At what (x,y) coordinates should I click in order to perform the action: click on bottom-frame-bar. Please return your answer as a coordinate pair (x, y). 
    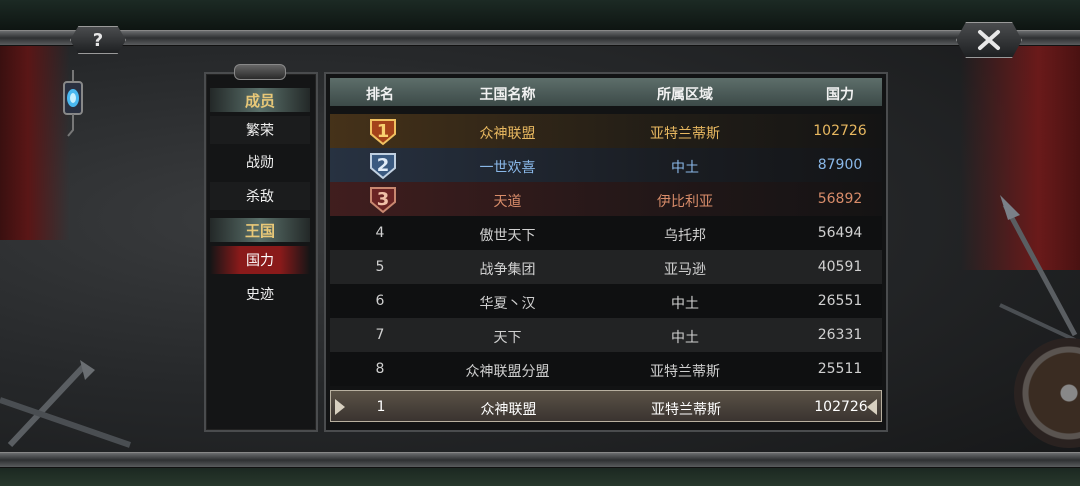
    Looking at the image, I should click on (540, 460).